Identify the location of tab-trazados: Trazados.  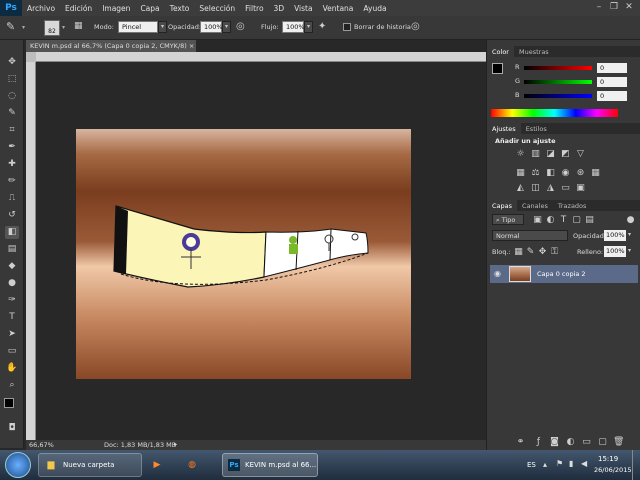
(572, 205).